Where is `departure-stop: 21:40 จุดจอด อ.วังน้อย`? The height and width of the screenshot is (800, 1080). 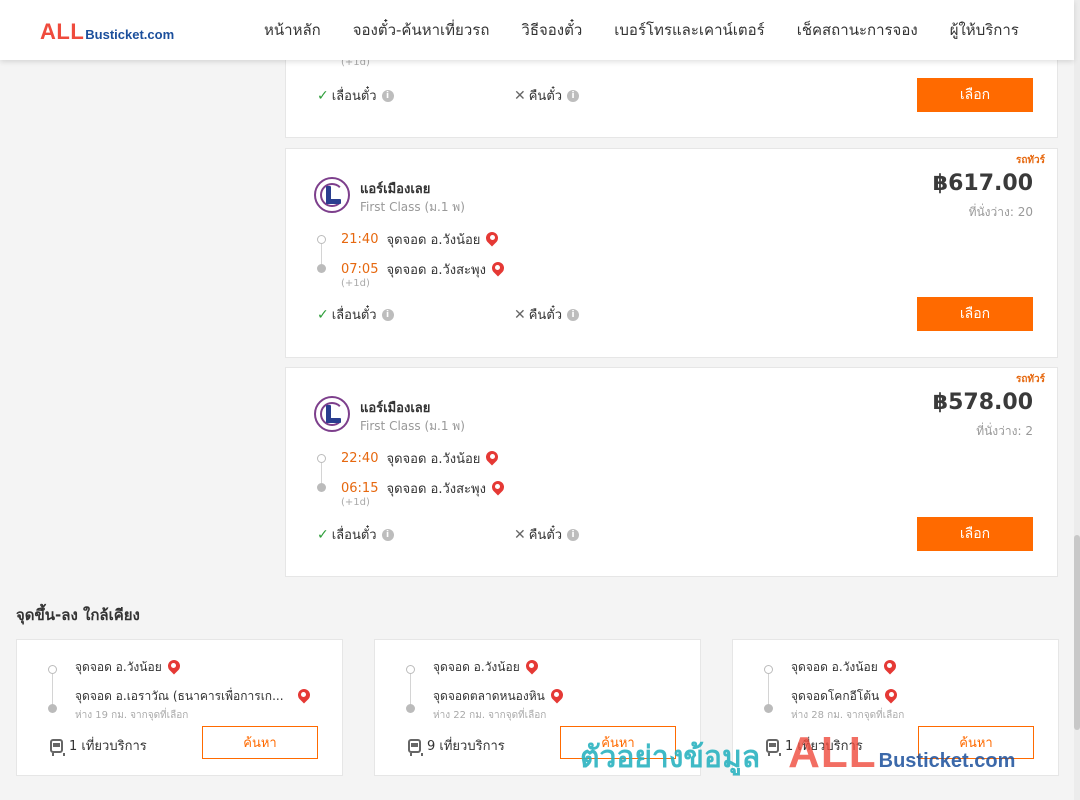
departure-stop: 21:40 จุดจอด อ.วังน้อย is located at coordinates (419, 239).